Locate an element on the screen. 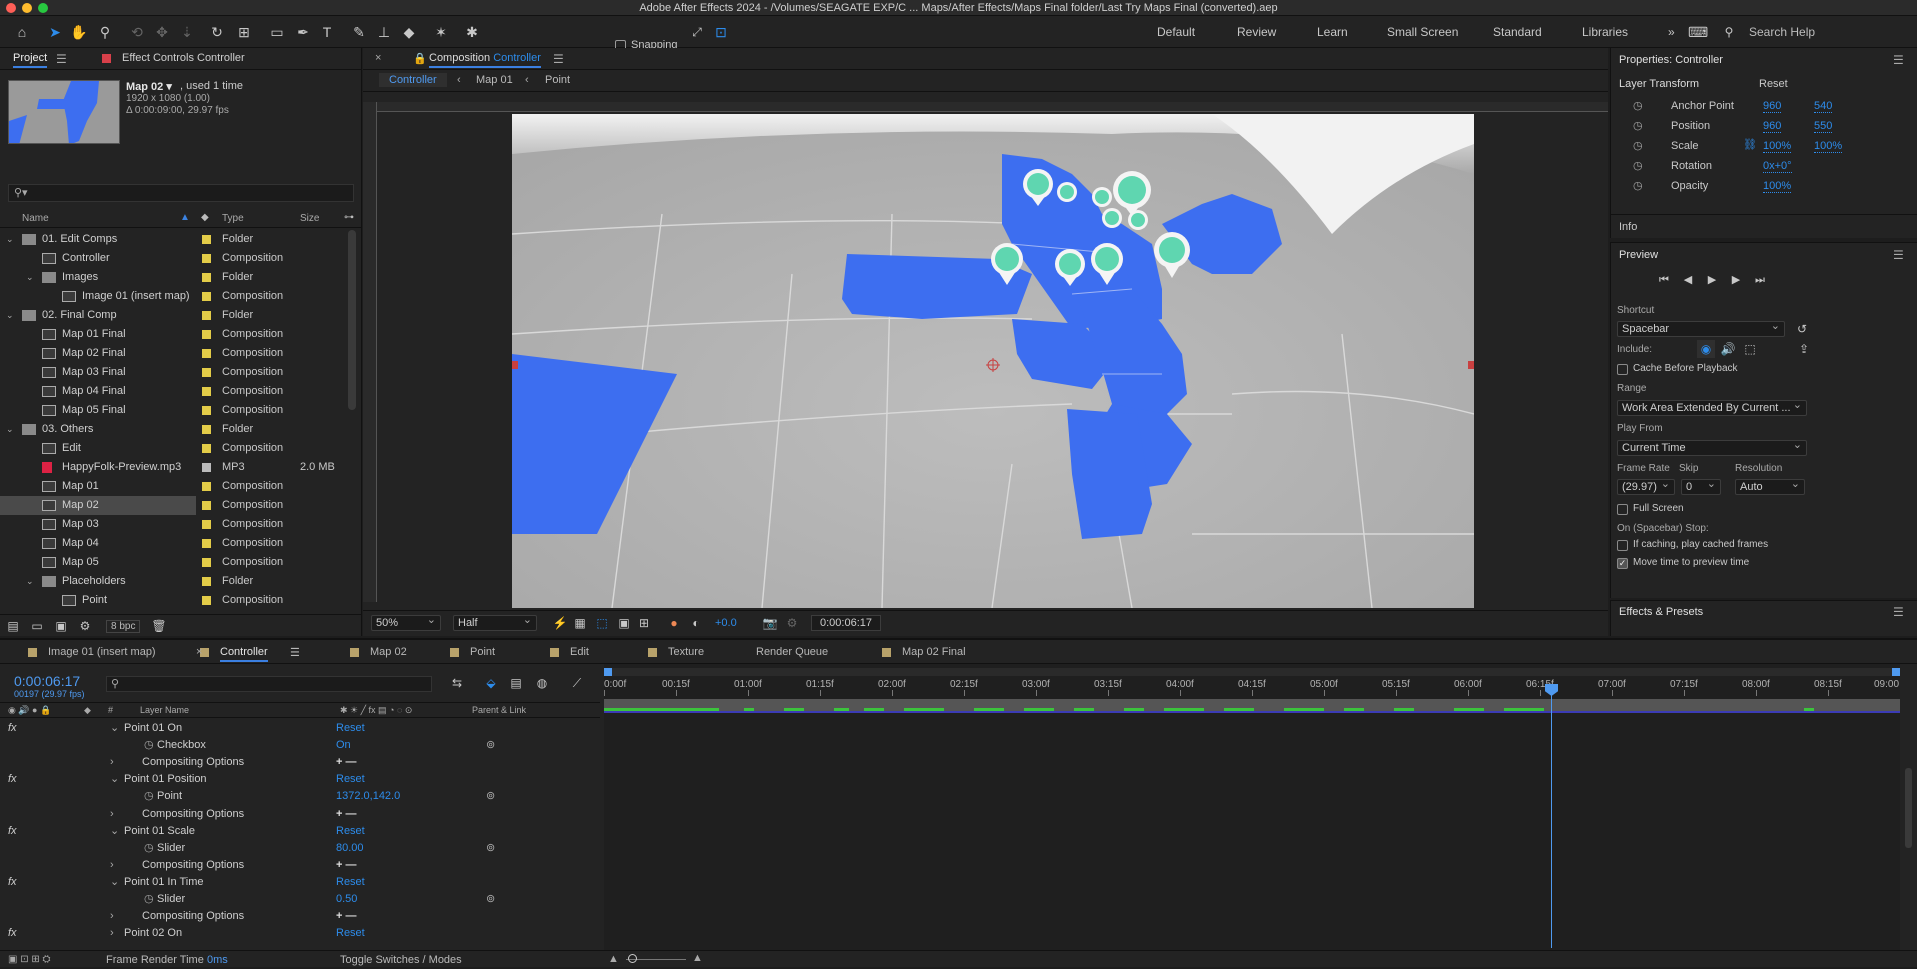  workspace-default: Default is located at coordinates (1176, 32).